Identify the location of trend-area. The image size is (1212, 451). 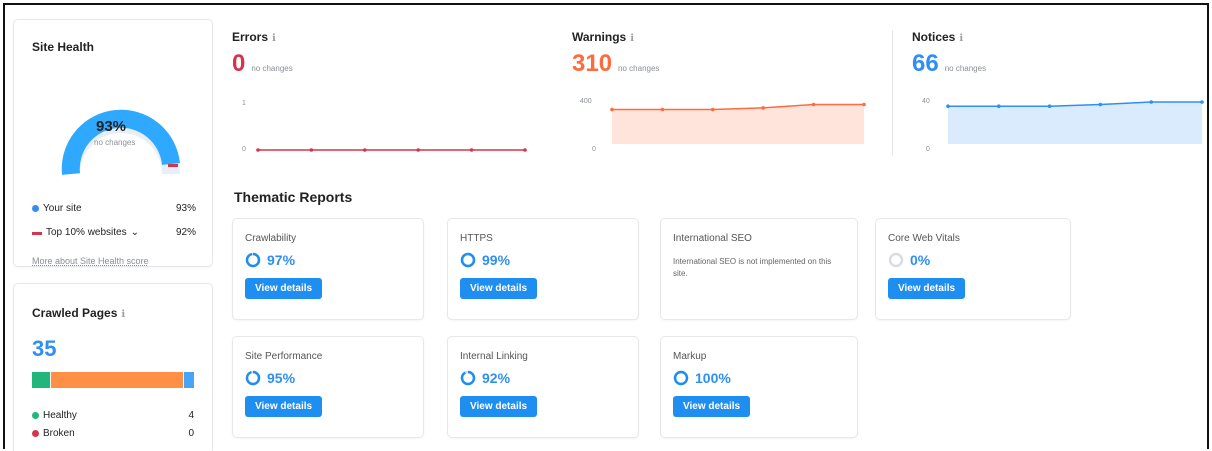
(738, 124).